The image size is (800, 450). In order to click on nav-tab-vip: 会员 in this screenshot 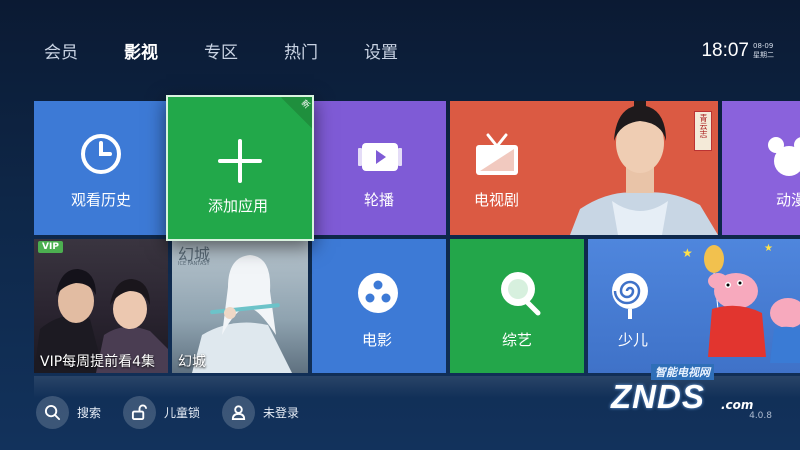, I will do `click(61, 50)`.